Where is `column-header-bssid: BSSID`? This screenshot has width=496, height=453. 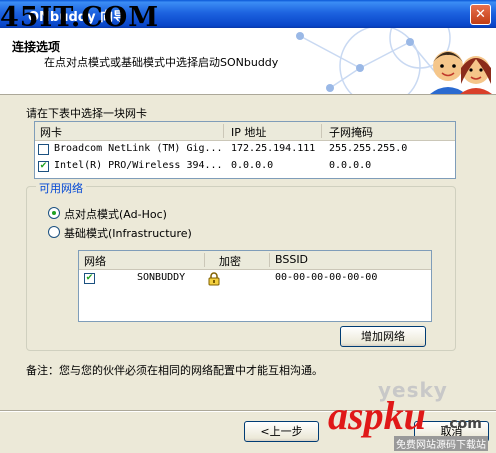 column-header-bssid: BSSID is located at coordinates (291, 259).